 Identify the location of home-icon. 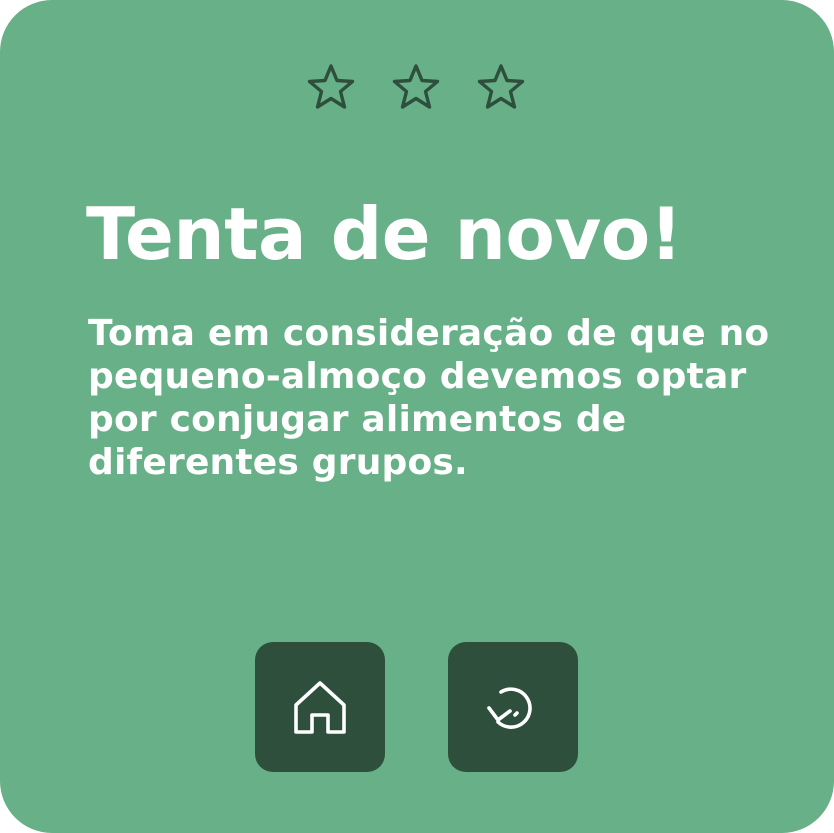
(320, 707).